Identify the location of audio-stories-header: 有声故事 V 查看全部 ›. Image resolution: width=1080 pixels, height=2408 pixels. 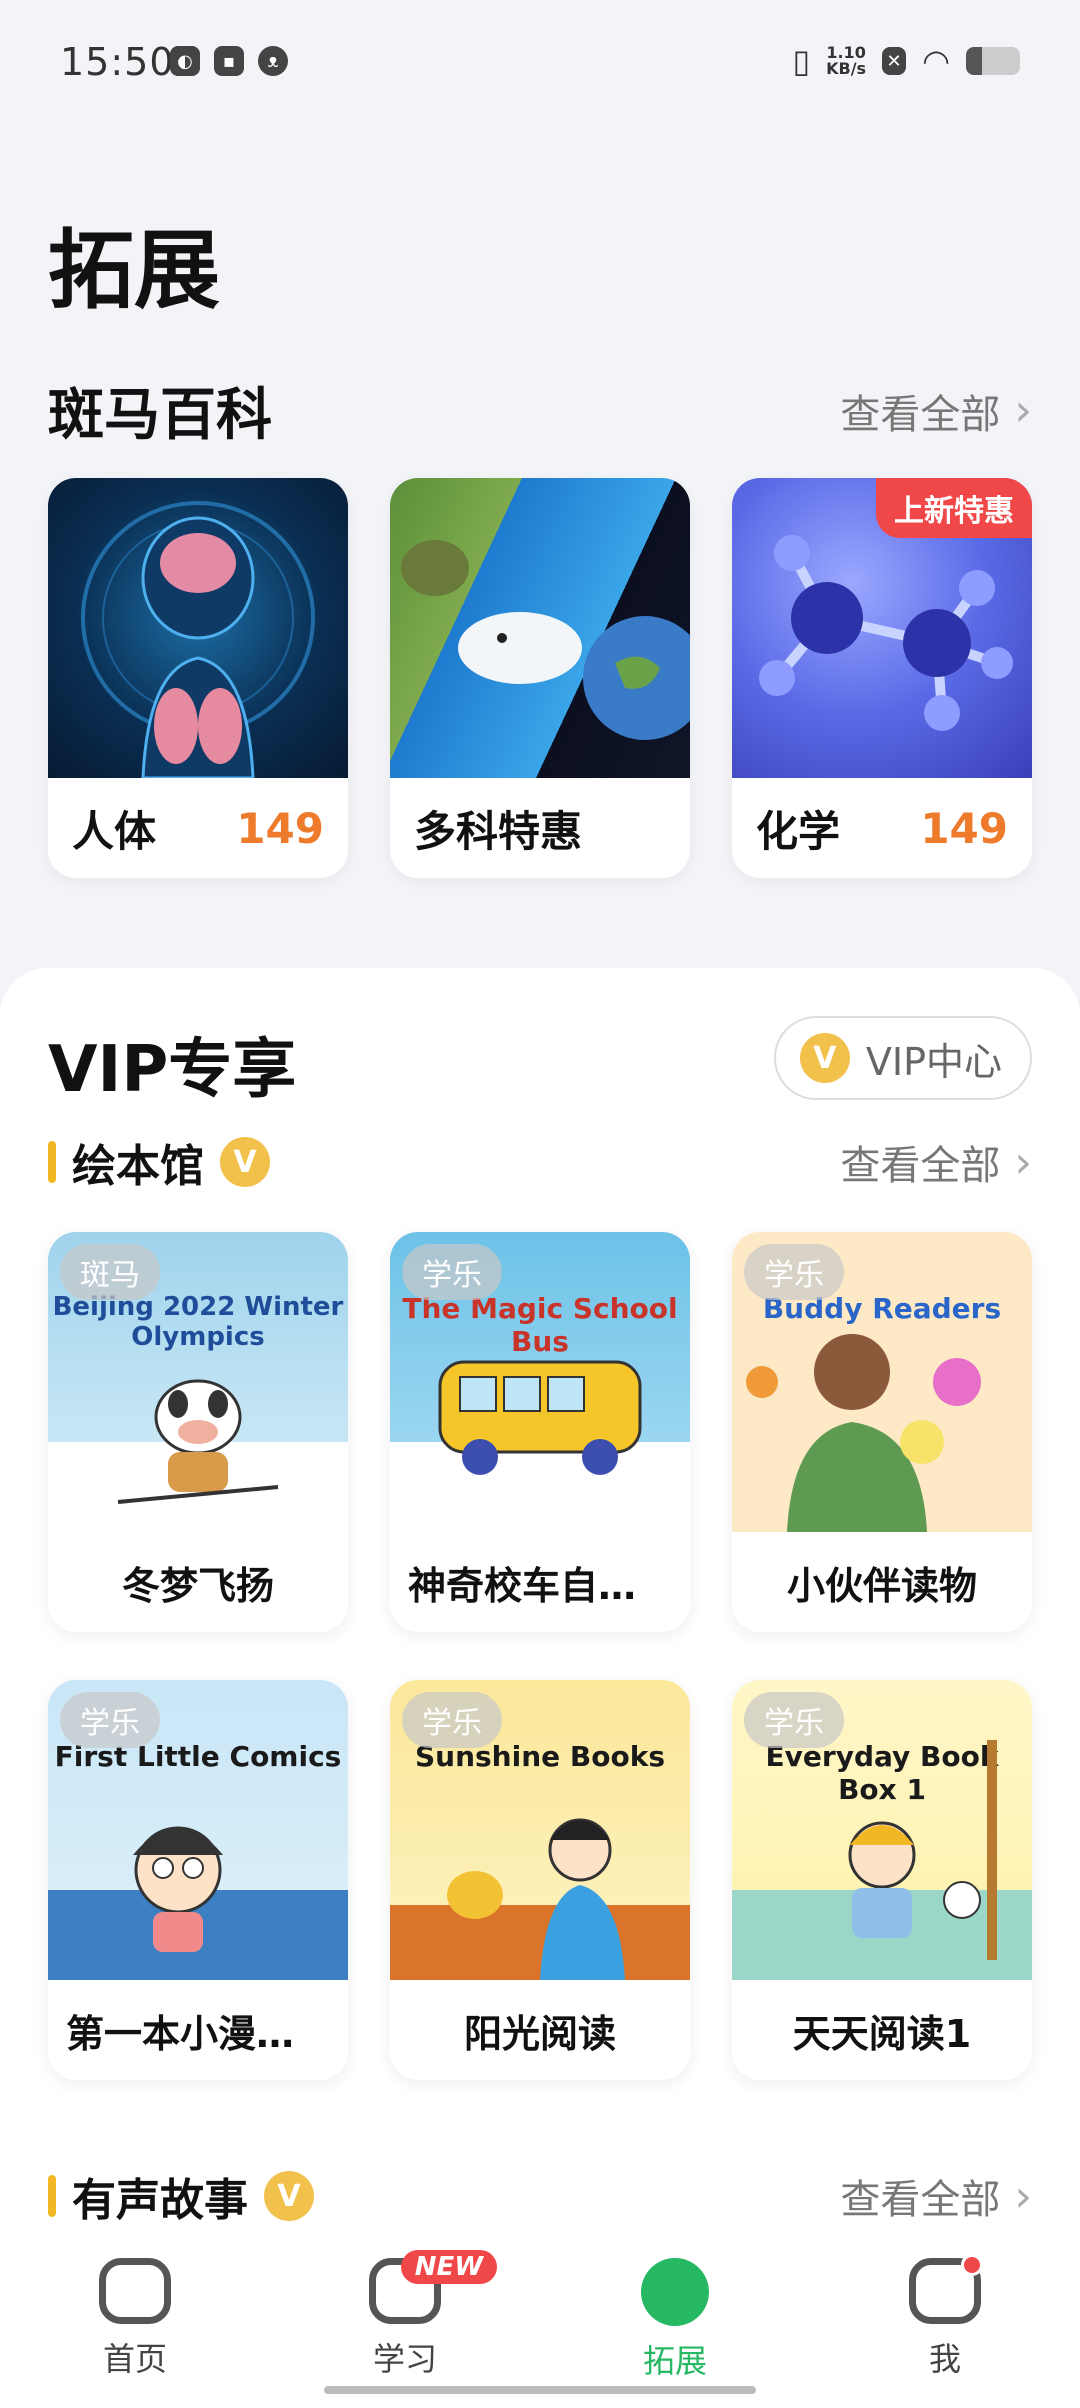
(540, 2196).